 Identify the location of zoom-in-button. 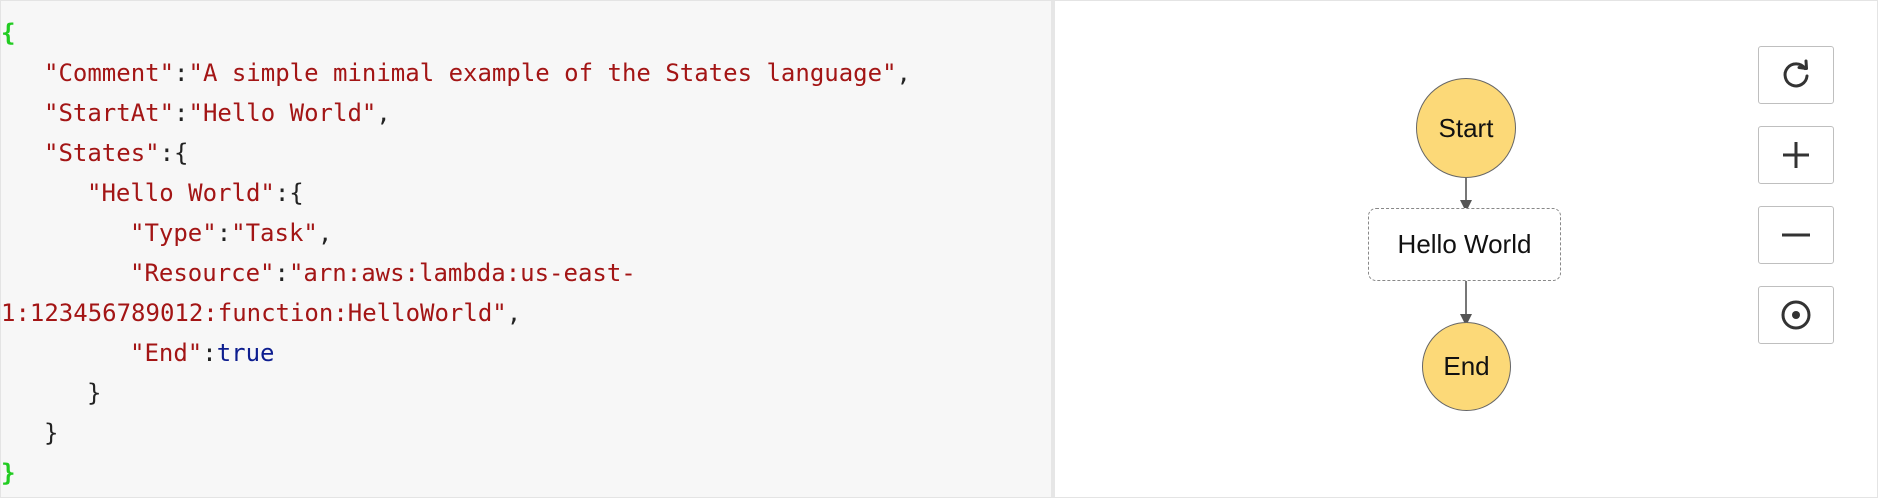
(1796, 155).